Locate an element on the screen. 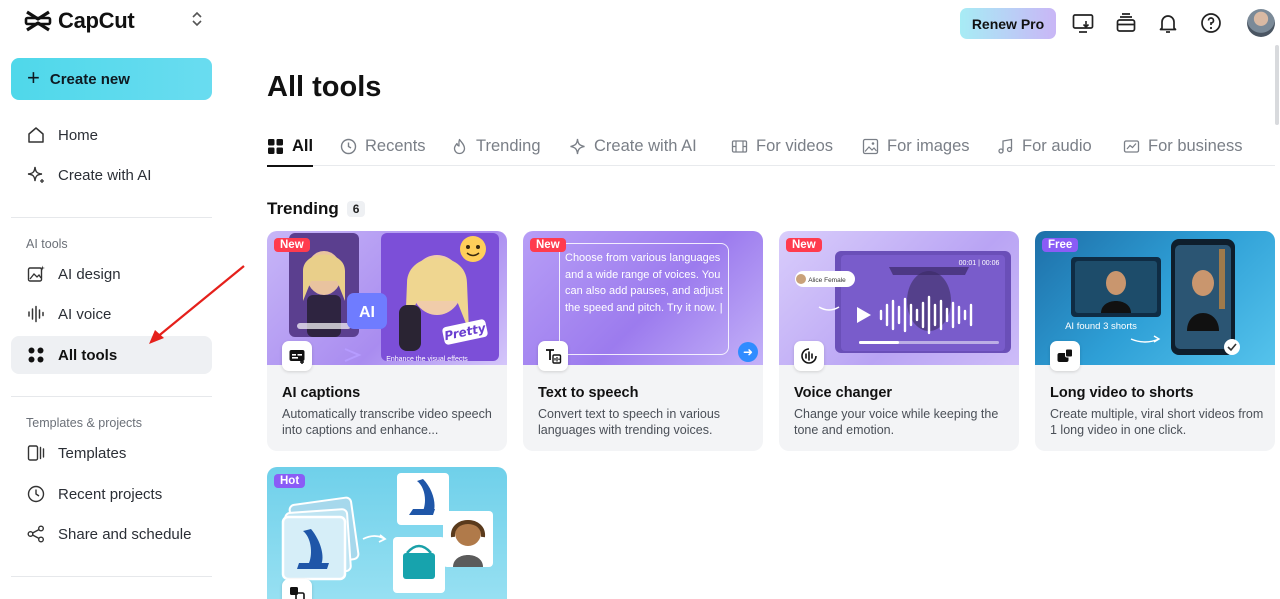 This screenshot has width=1280, height=599. sidebar-item-label: Create with AI is located at coordinates (105, 175).